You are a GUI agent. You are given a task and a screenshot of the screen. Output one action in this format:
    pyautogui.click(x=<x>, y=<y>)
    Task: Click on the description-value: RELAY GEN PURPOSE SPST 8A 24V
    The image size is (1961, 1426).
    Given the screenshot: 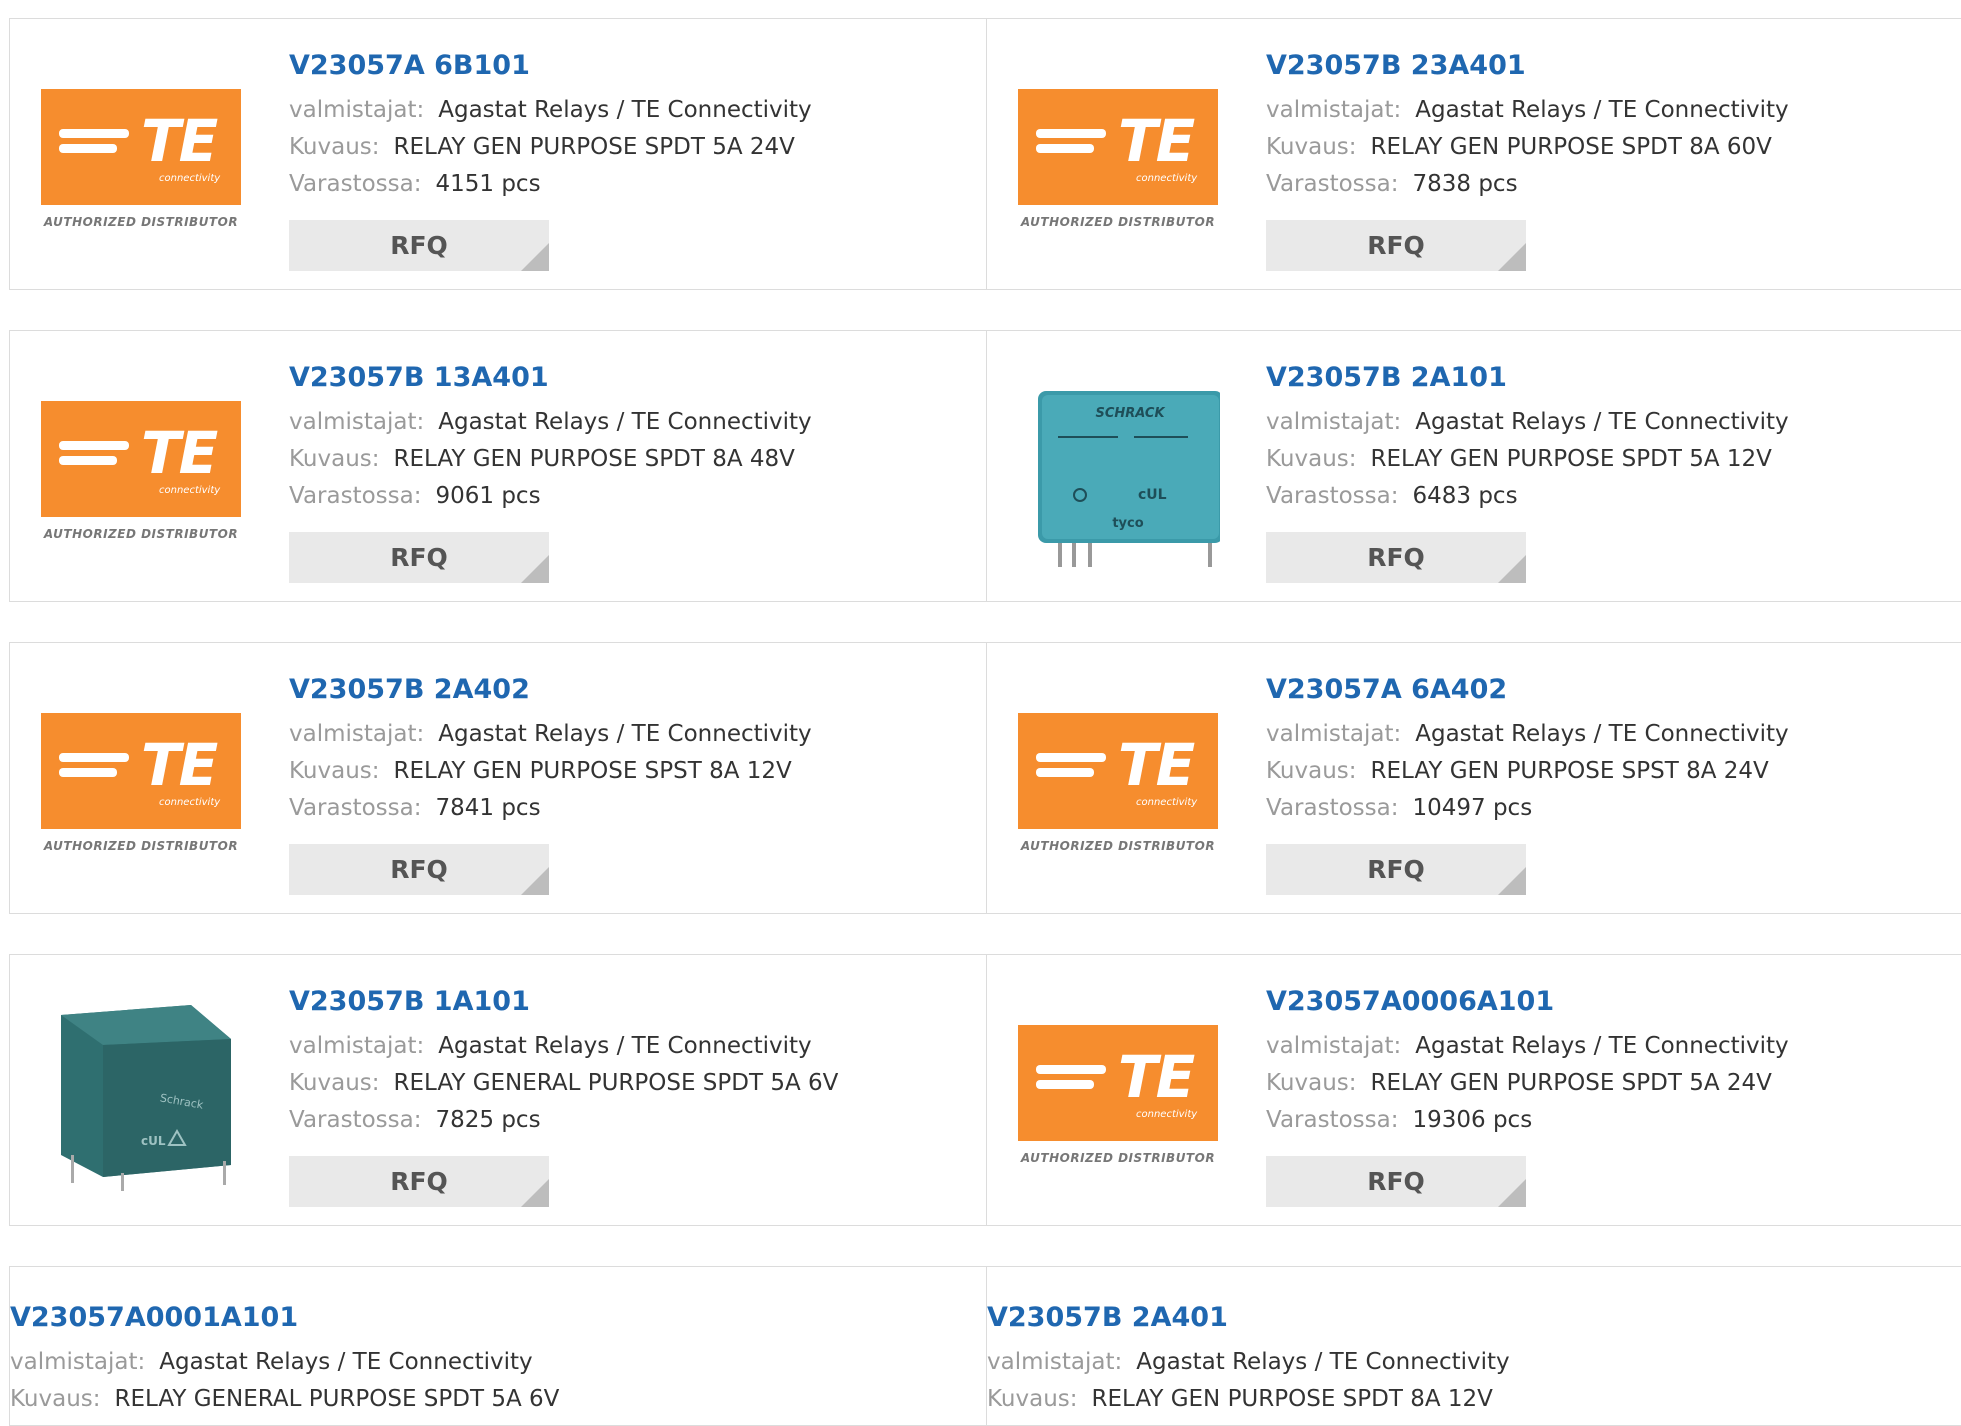 What is the action you would take?
    pyautogui.click(x=1569, y=771)
    